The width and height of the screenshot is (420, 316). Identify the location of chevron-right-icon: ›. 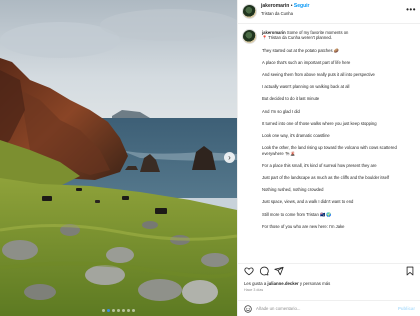
(229, 157).